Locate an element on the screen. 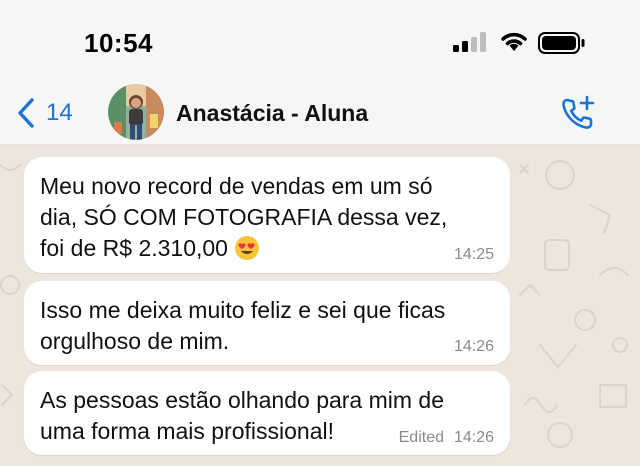 The image size is (640, 466). edited-label: Edited is located at coordinates (421, 437).